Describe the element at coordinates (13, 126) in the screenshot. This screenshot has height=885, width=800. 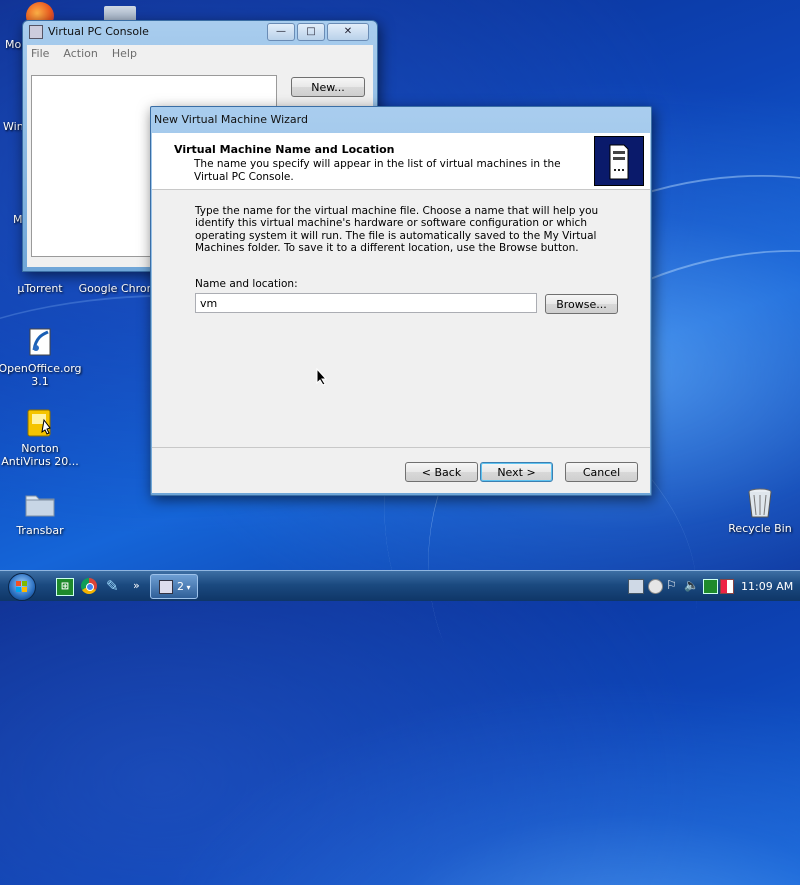
I see `desktop-label-partial: Win` at that location.